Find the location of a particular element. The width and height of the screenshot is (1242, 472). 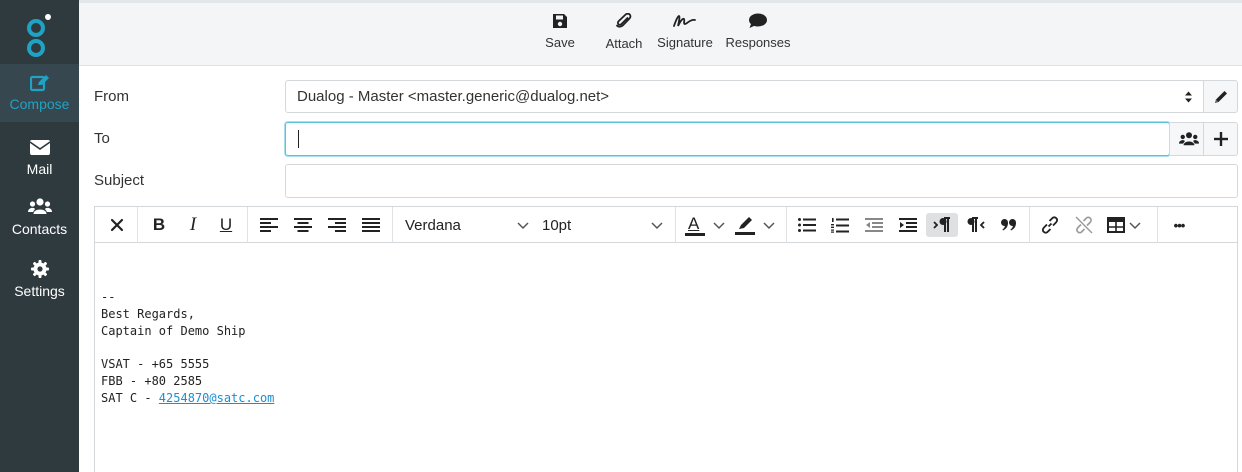

unlink-icon is located at coordinates (1084, 225).